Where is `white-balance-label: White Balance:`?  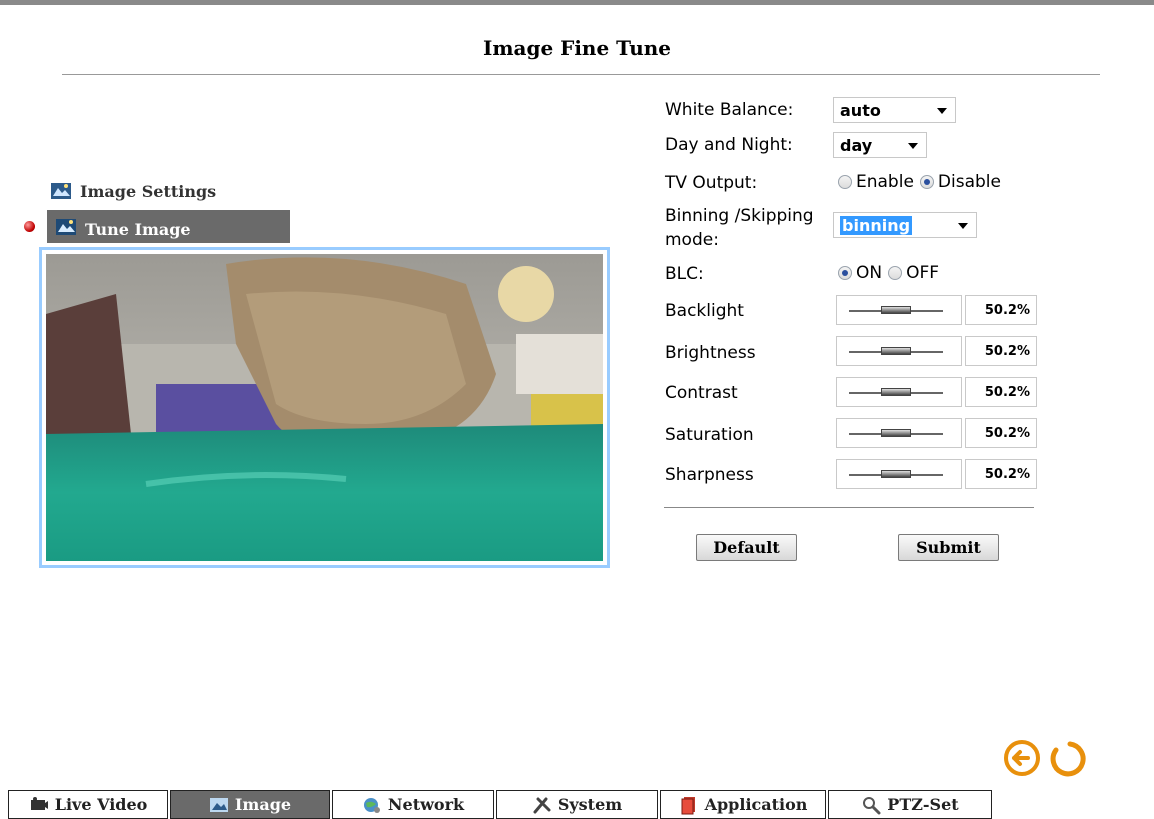
white-balance-label: White Balance: is located at coordinates (729, 110).